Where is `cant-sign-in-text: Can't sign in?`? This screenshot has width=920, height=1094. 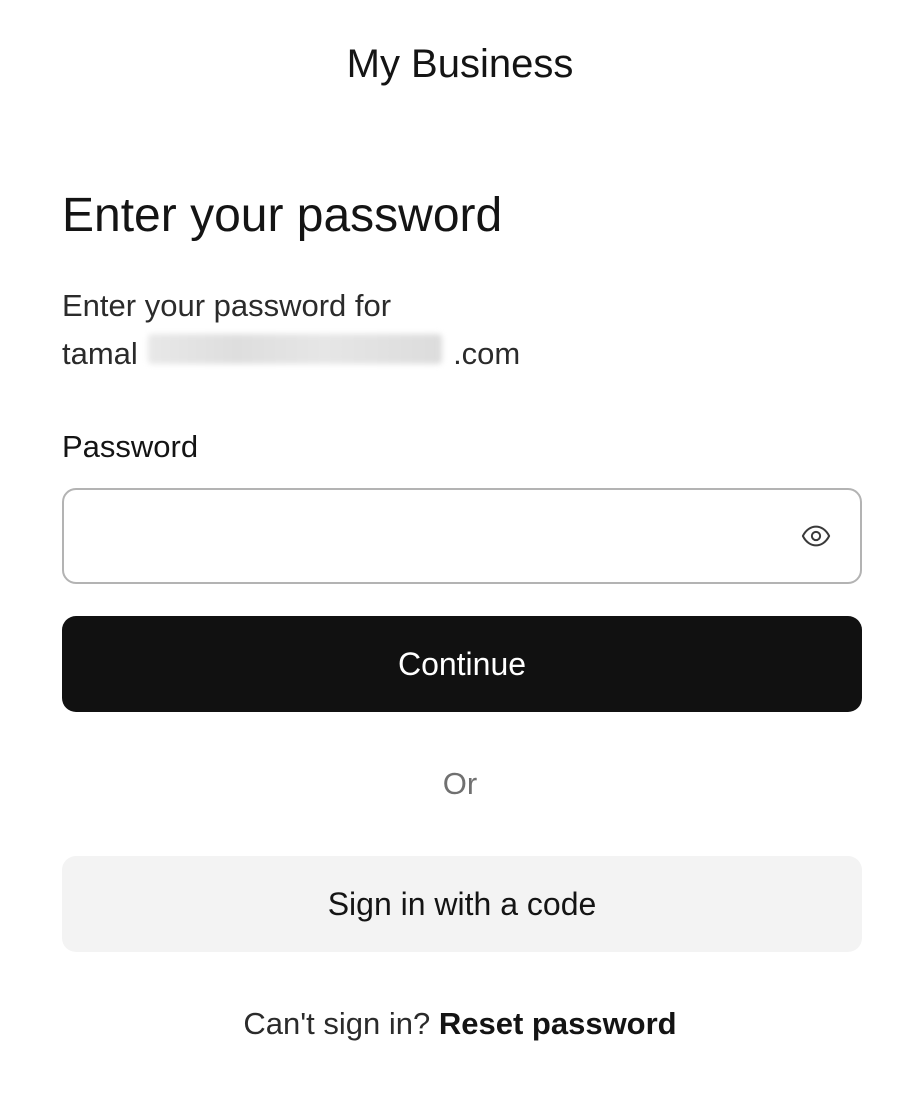 cant-sign-in-text: Can't sign in? is located at coordinates (337, 1023).